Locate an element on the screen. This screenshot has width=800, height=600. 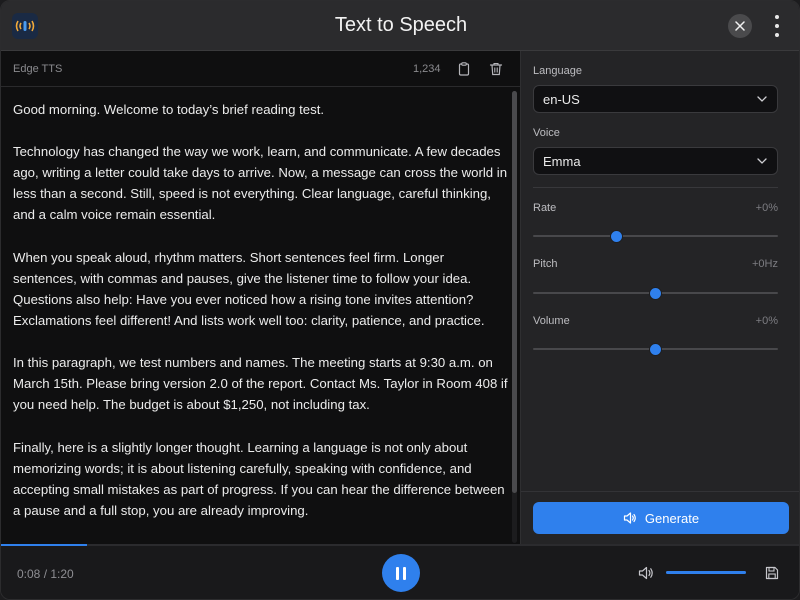
player-bar: 0:08 / 1:20 is located at coordinates (400, 572).